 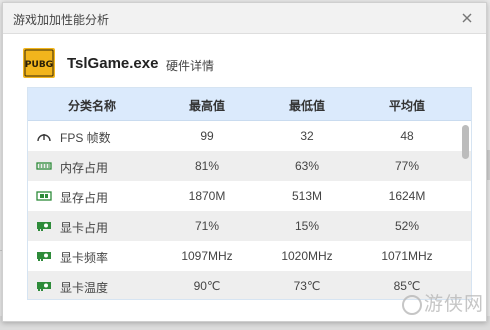 I want to click on vram-icon, so click(x=44, y=196).